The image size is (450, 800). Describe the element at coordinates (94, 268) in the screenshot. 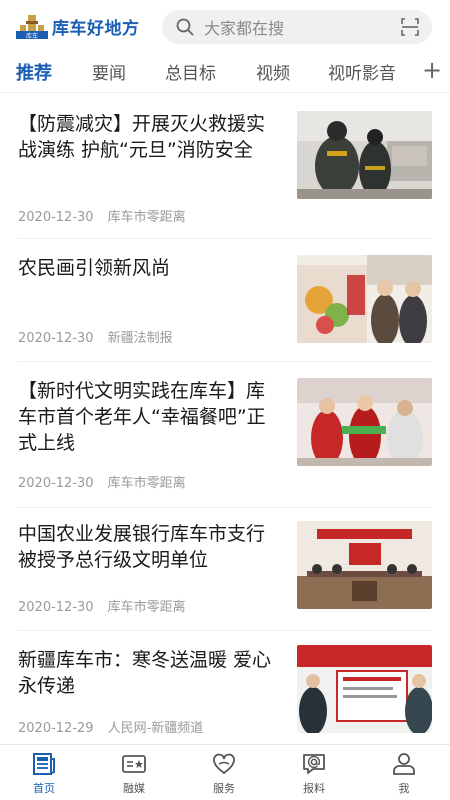

I see `article-title: 农民画引领新风尚` at that location.